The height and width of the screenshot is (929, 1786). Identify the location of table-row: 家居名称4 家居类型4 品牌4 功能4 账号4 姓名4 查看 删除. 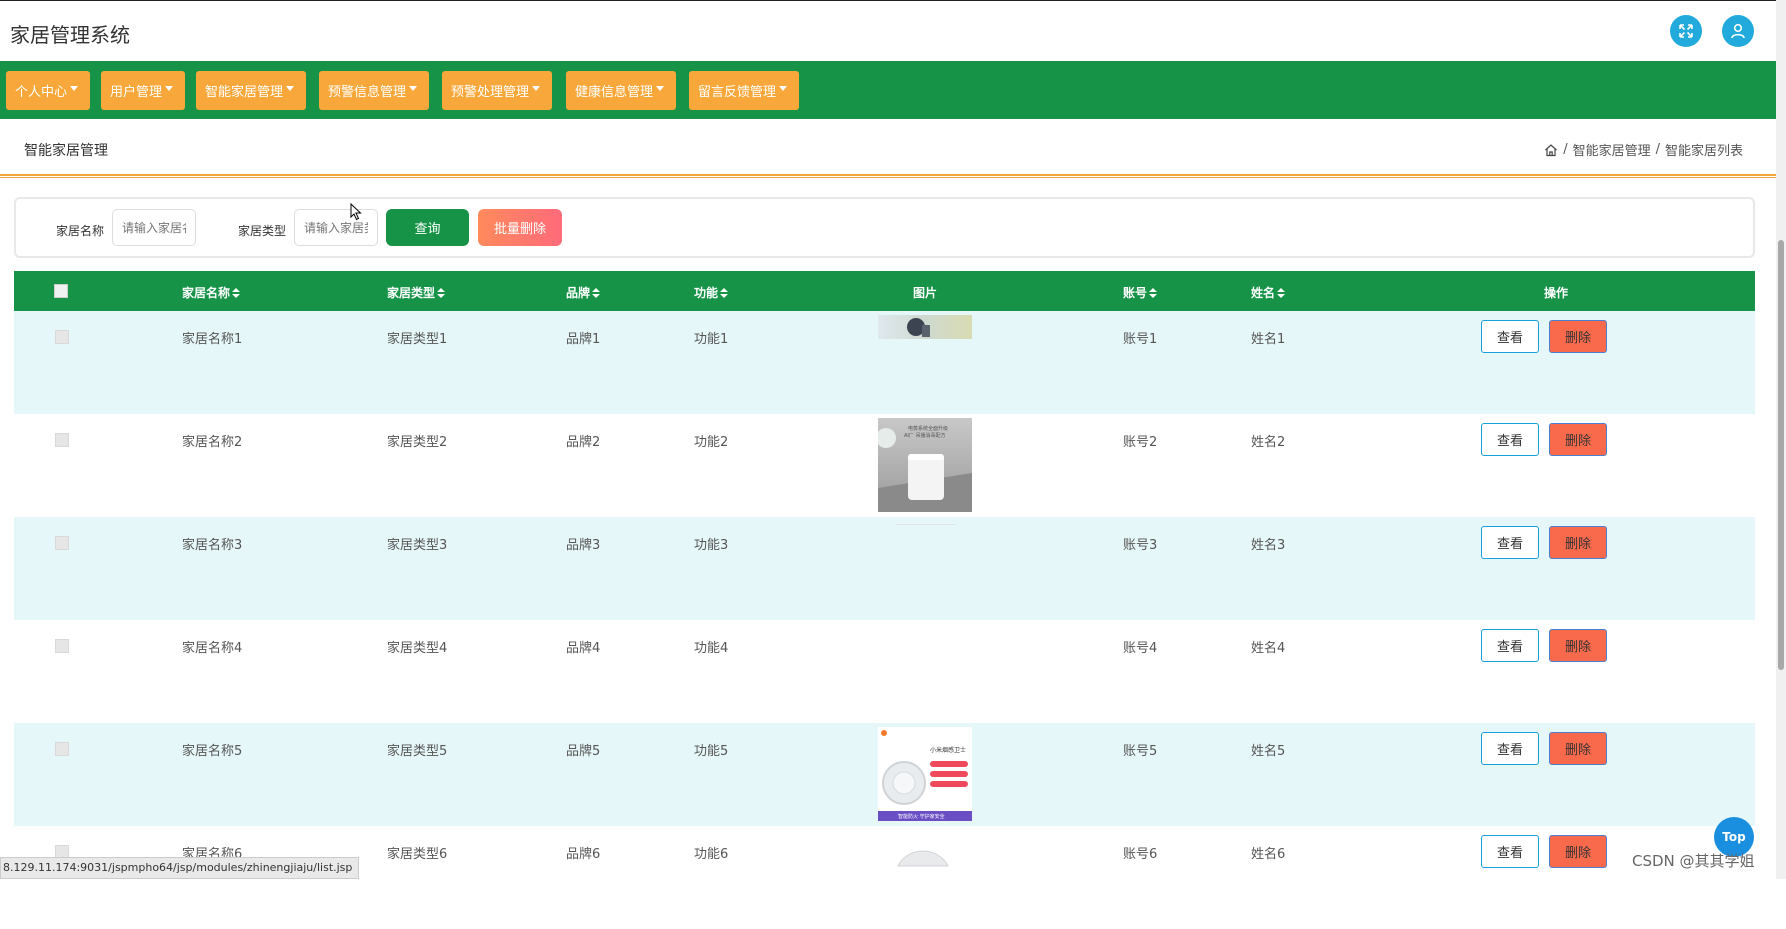
(884, 671).